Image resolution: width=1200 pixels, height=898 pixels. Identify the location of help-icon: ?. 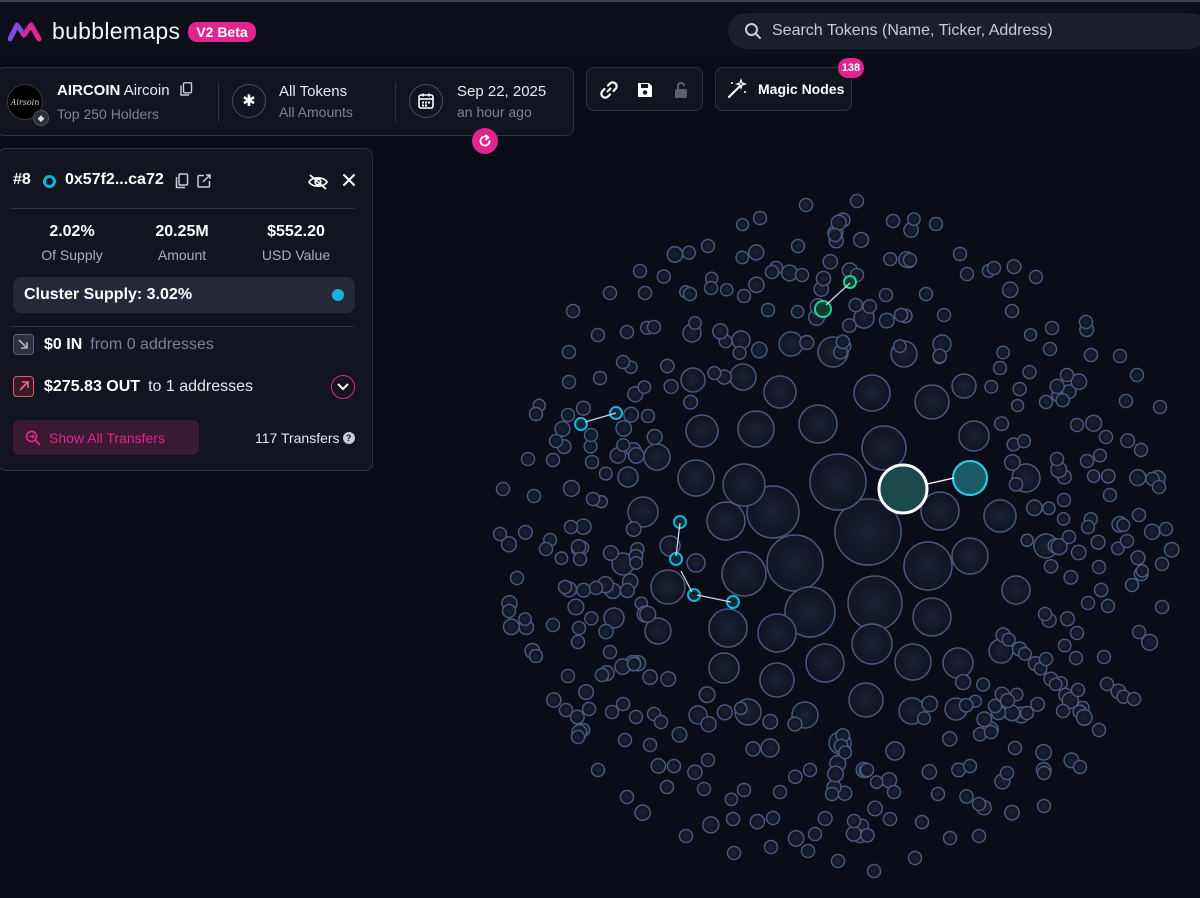
(348, 438).